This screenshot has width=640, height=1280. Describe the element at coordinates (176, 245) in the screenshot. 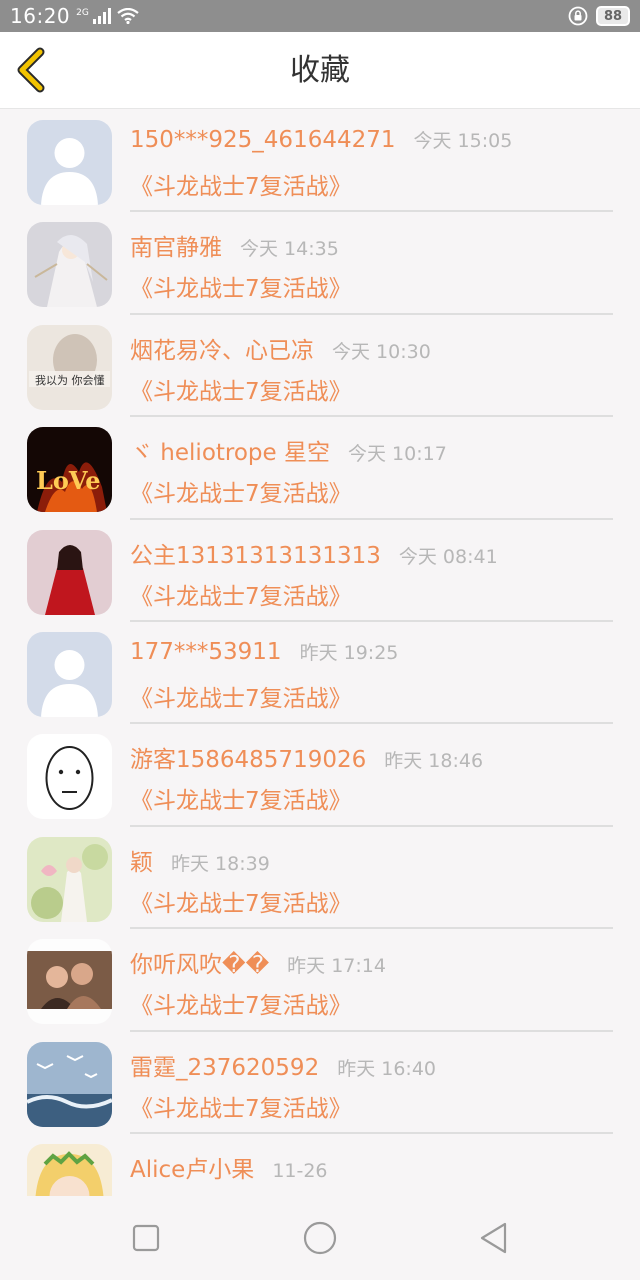

I see `user-name: 南官静雅` at that location.